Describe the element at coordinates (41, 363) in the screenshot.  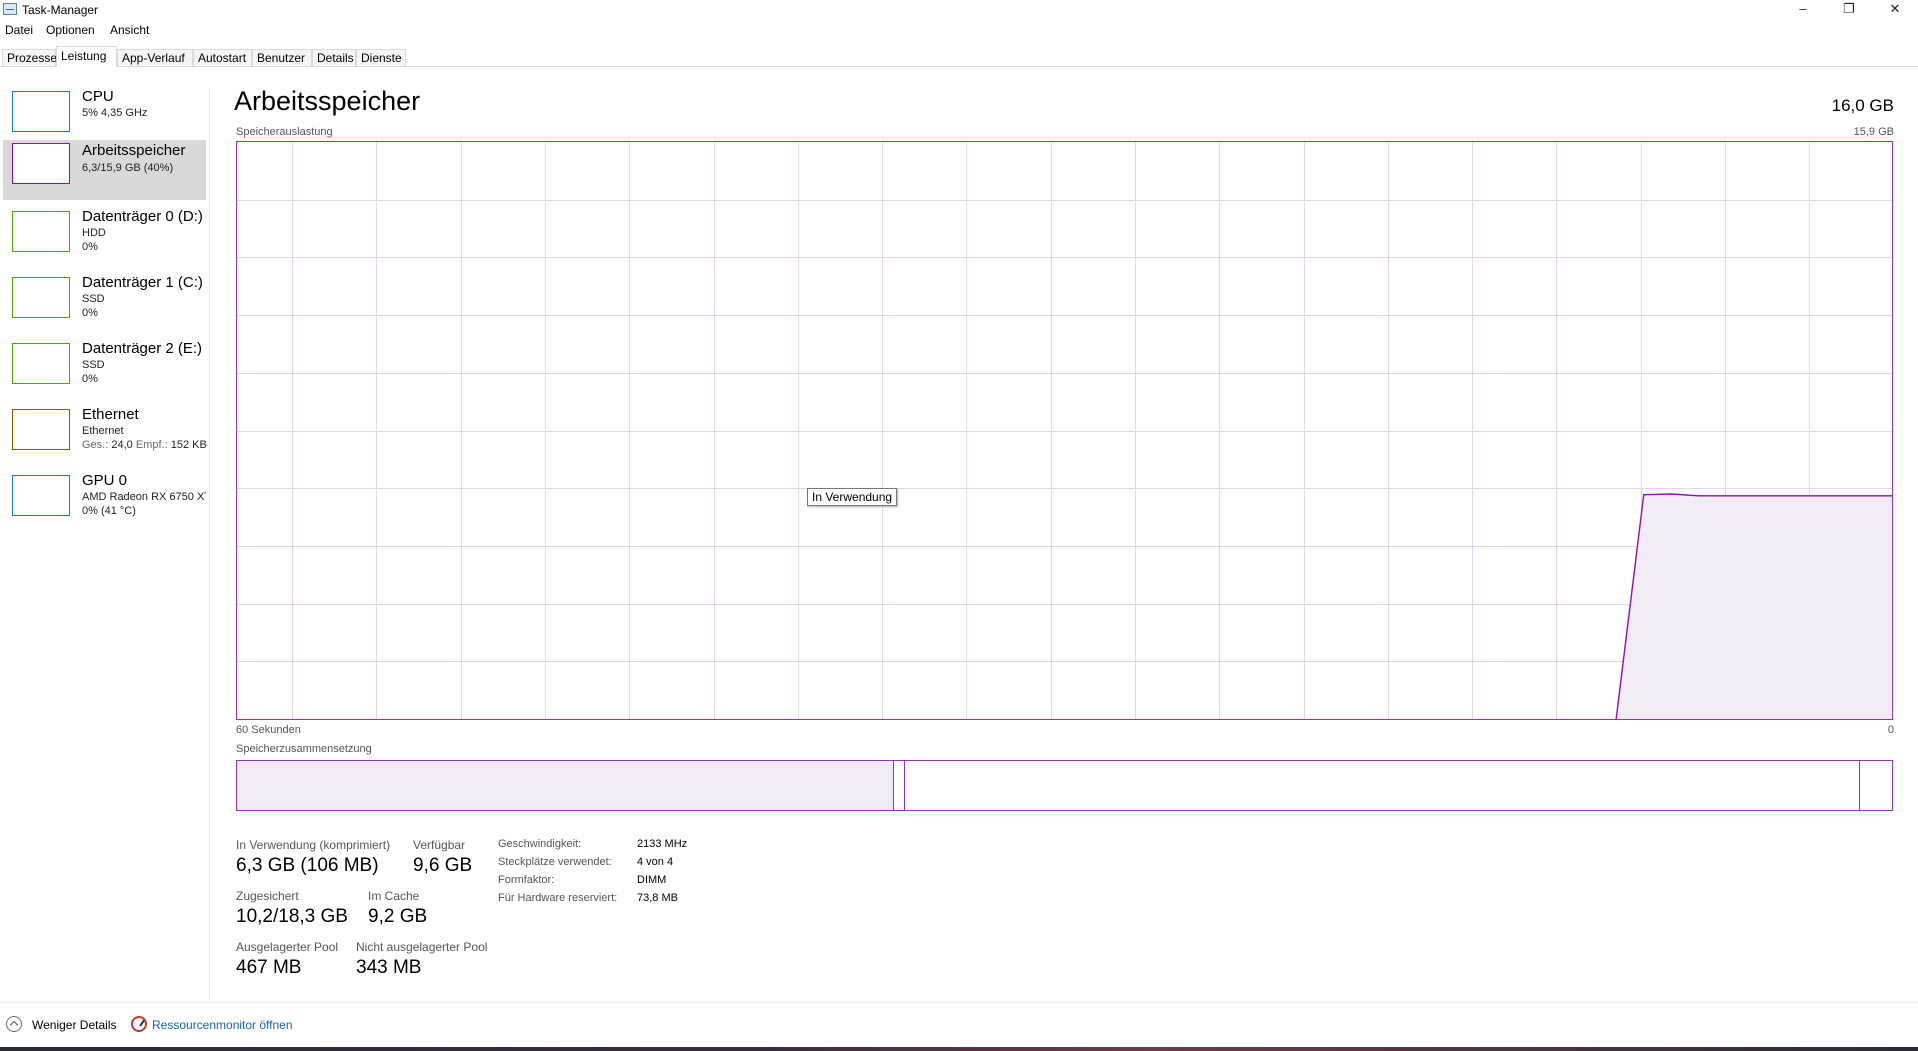
I see `disk2-thumbnail-graph` at that location.